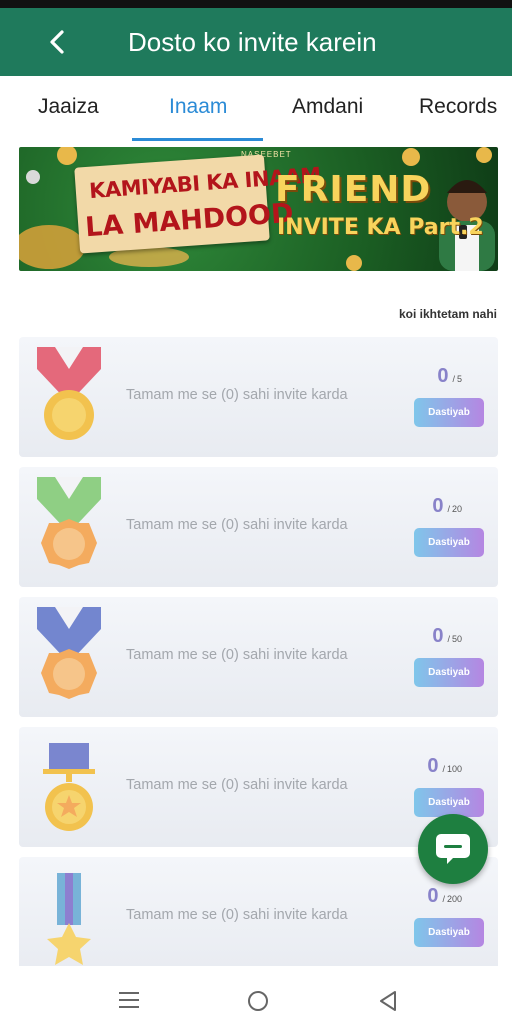 This screenshot has width=512, height=1024. I want to click on reward-progress: 0 / 100, so click(444, 766).